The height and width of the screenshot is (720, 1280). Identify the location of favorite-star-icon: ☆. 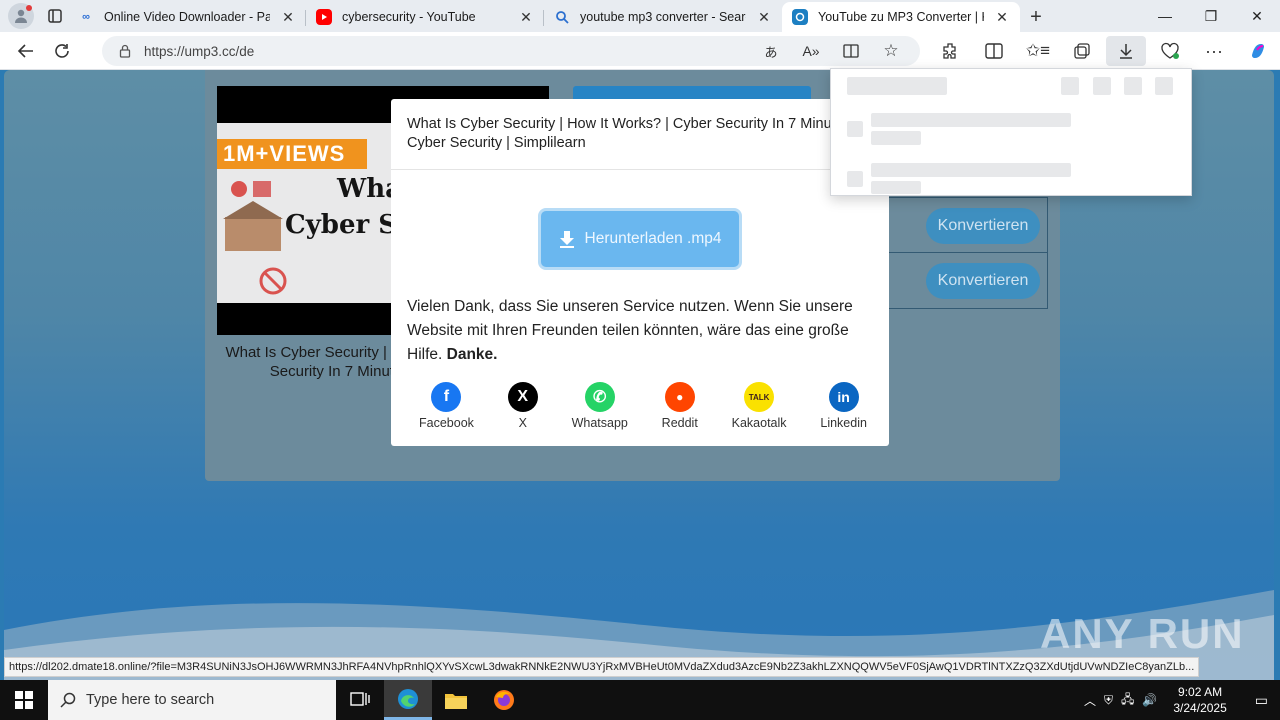
(891, 51).